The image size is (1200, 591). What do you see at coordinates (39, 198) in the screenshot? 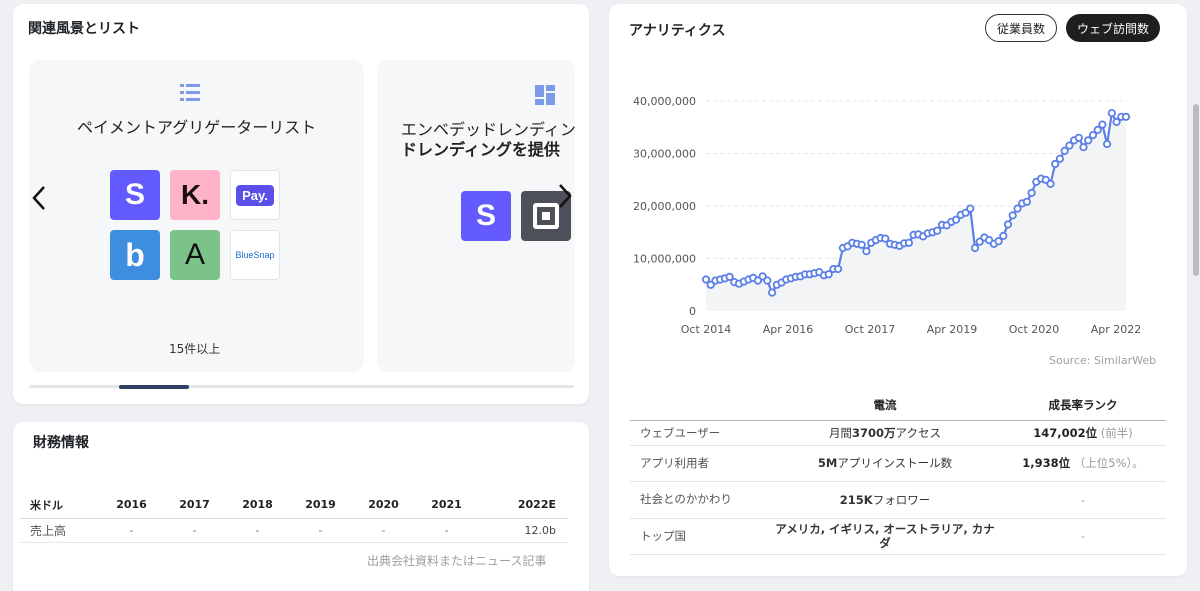
I see `prev-arrow-icon` at bounding box center [39, 198].